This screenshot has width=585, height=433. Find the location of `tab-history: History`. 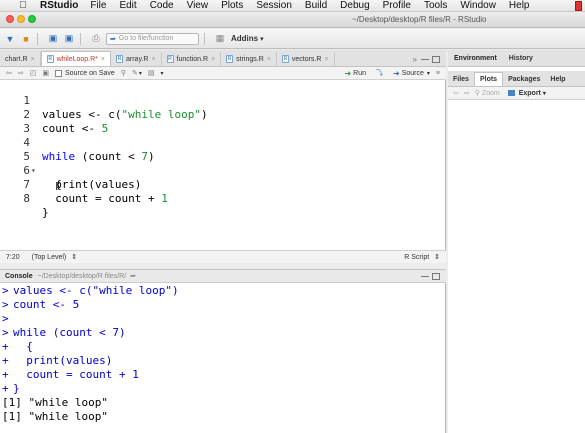

tab-history: History is located at coordinates (521, 58).